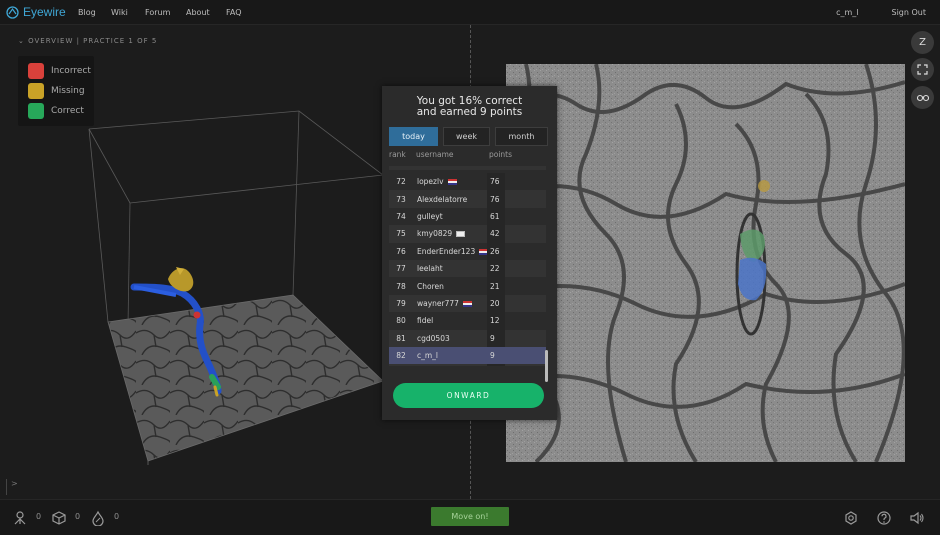 This screenshot has width=940, height=535. I want to click on binoculars-icon, so click(922, 98).